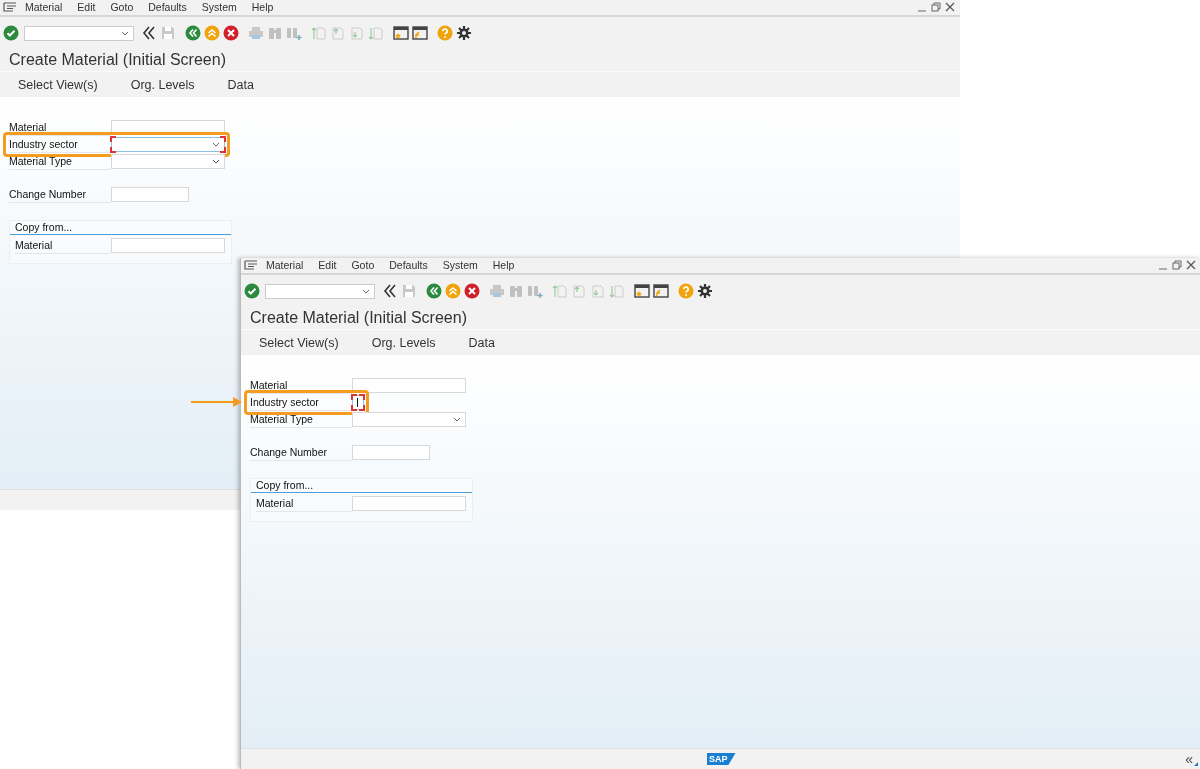 This screenshot has width=1200, height=769. I want to click on sap-logo: SAP, so click(721, 759).